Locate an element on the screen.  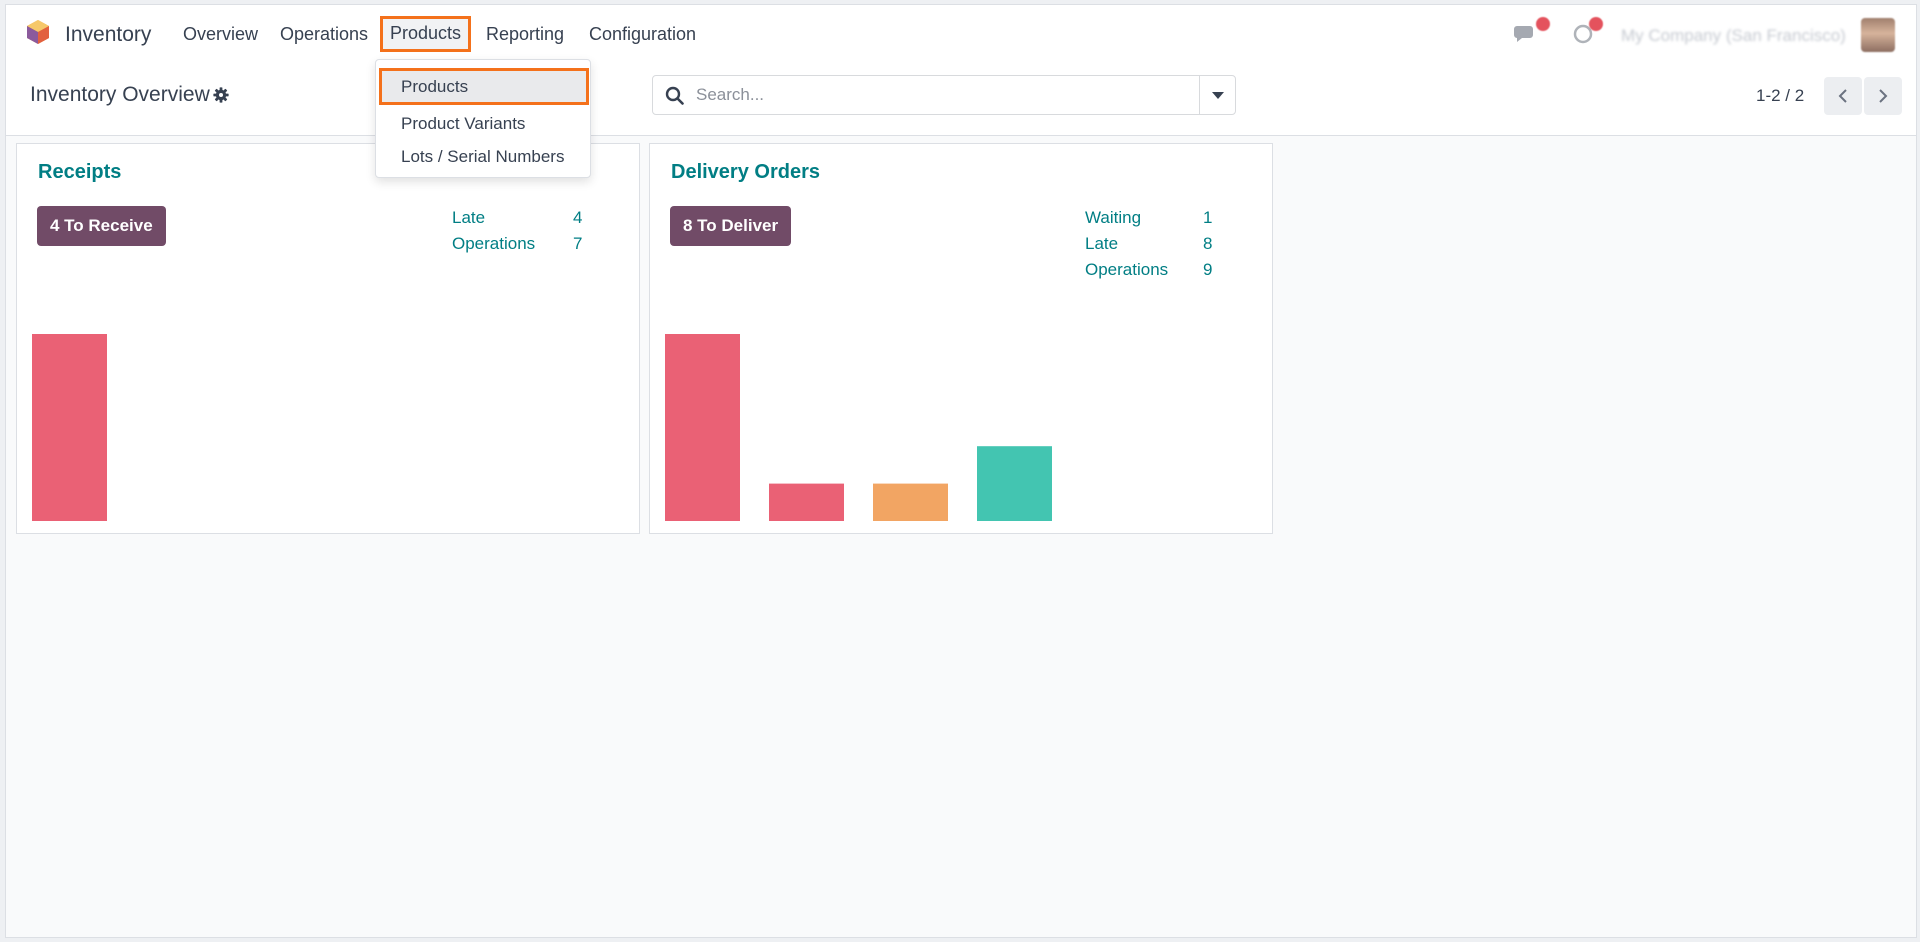
inventory-app-icon is located at coordinates (38, 32).